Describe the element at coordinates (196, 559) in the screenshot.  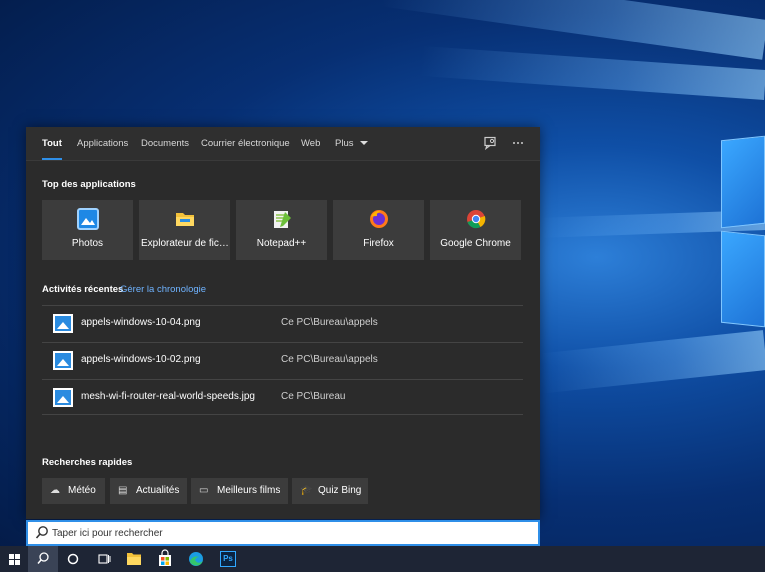
I see `edge-icon` at that location.